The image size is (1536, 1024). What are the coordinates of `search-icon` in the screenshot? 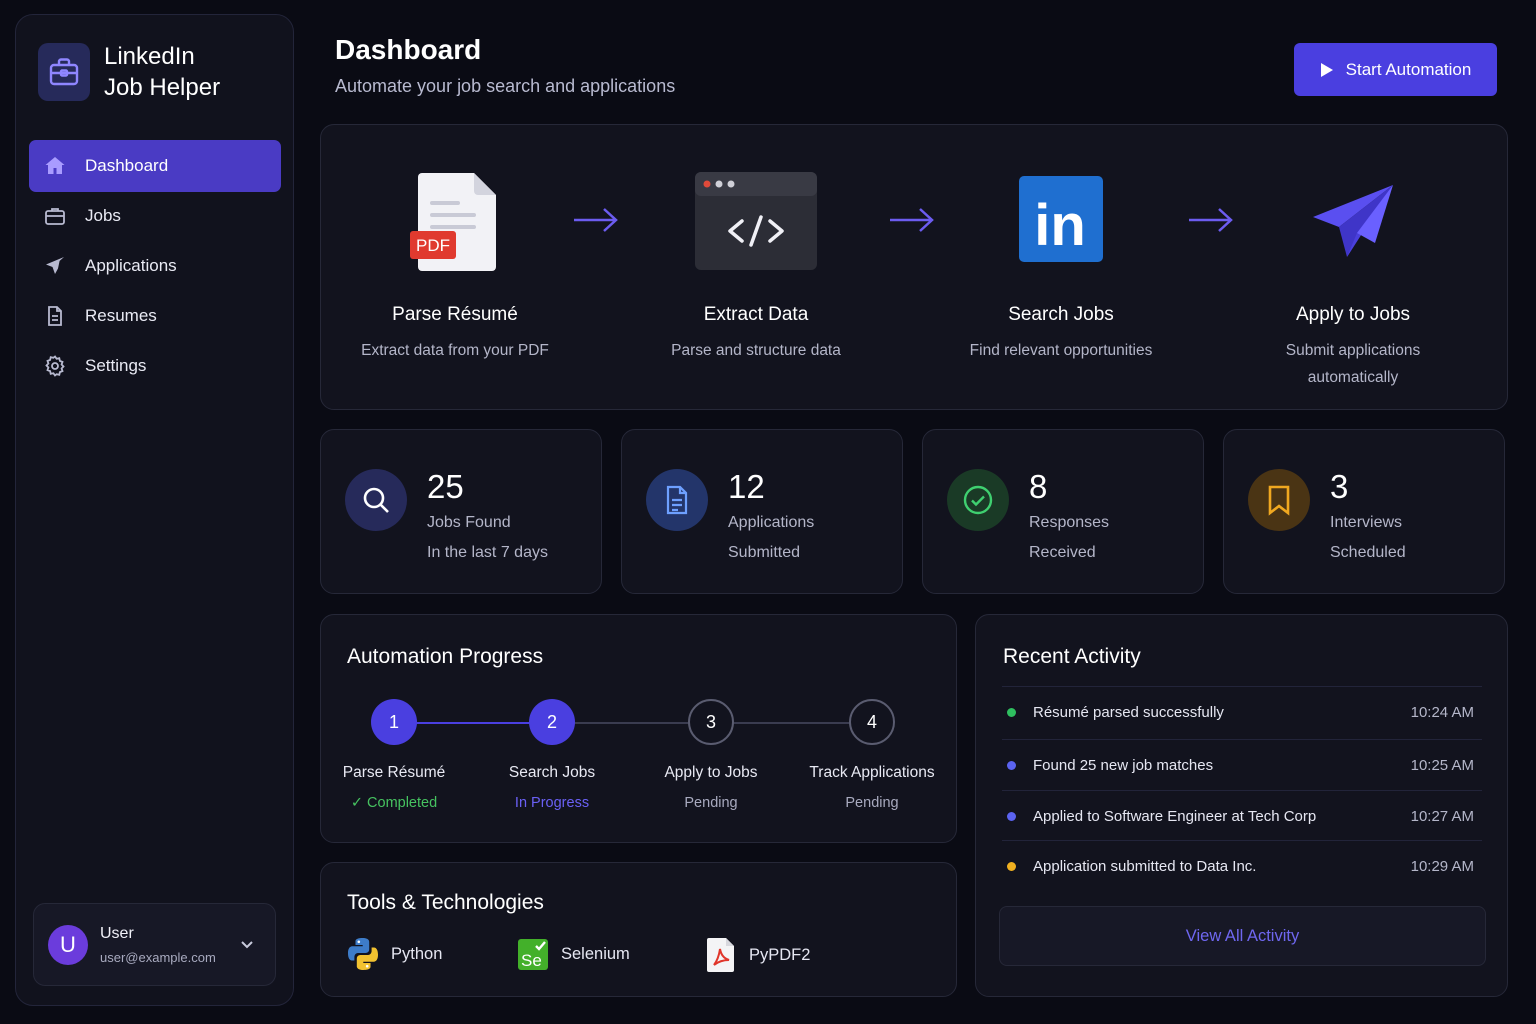 It's located at (376, 500).